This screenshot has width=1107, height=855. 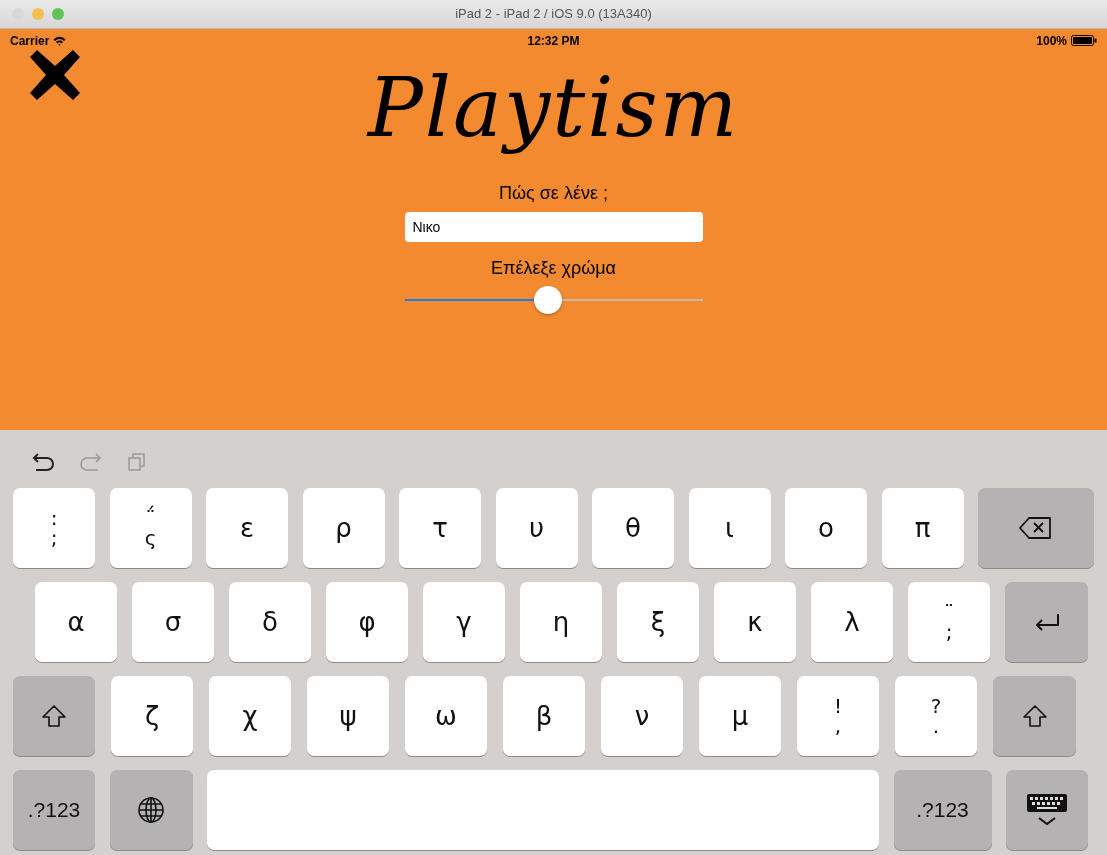 I want to click on symbol-key: : ;, so click(x=54, y=528).